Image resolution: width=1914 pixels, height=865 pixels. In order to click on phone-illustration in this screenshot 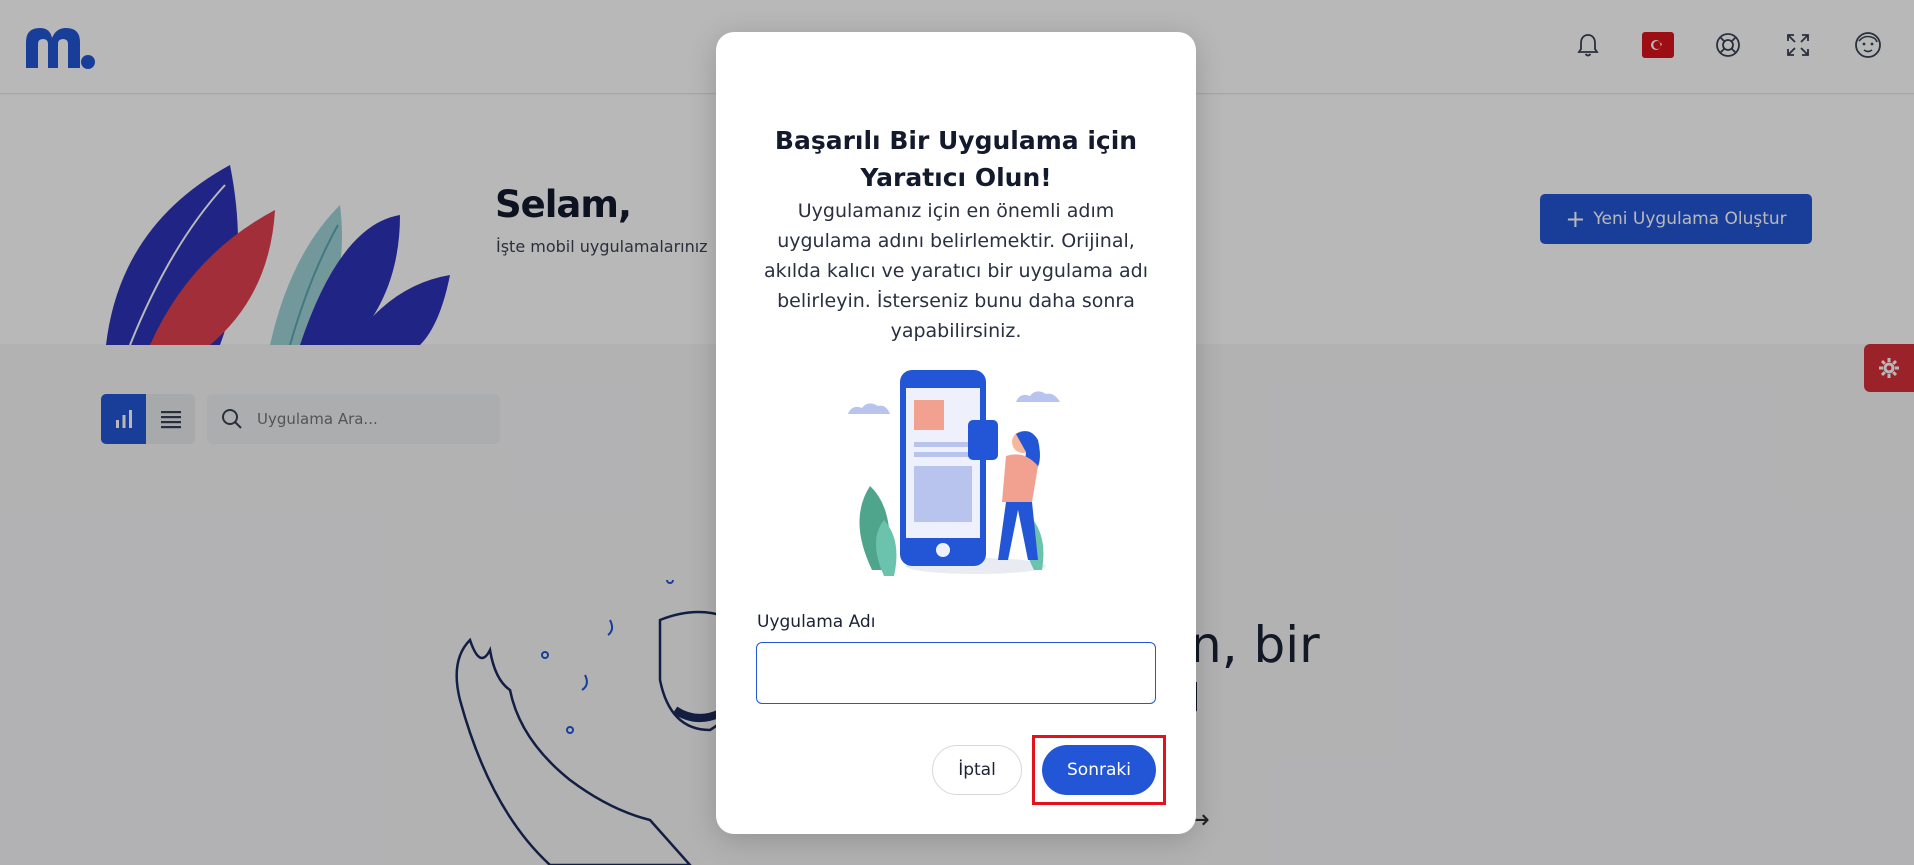, I will do `click(954, 473)`.